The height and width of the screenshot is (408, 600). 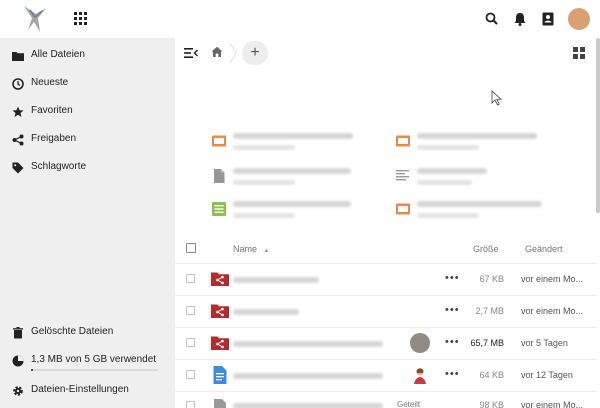 What do you see at coordinates (18, 140) in the screenshot?
I see `share-icon` at bounding box center [18, 140].